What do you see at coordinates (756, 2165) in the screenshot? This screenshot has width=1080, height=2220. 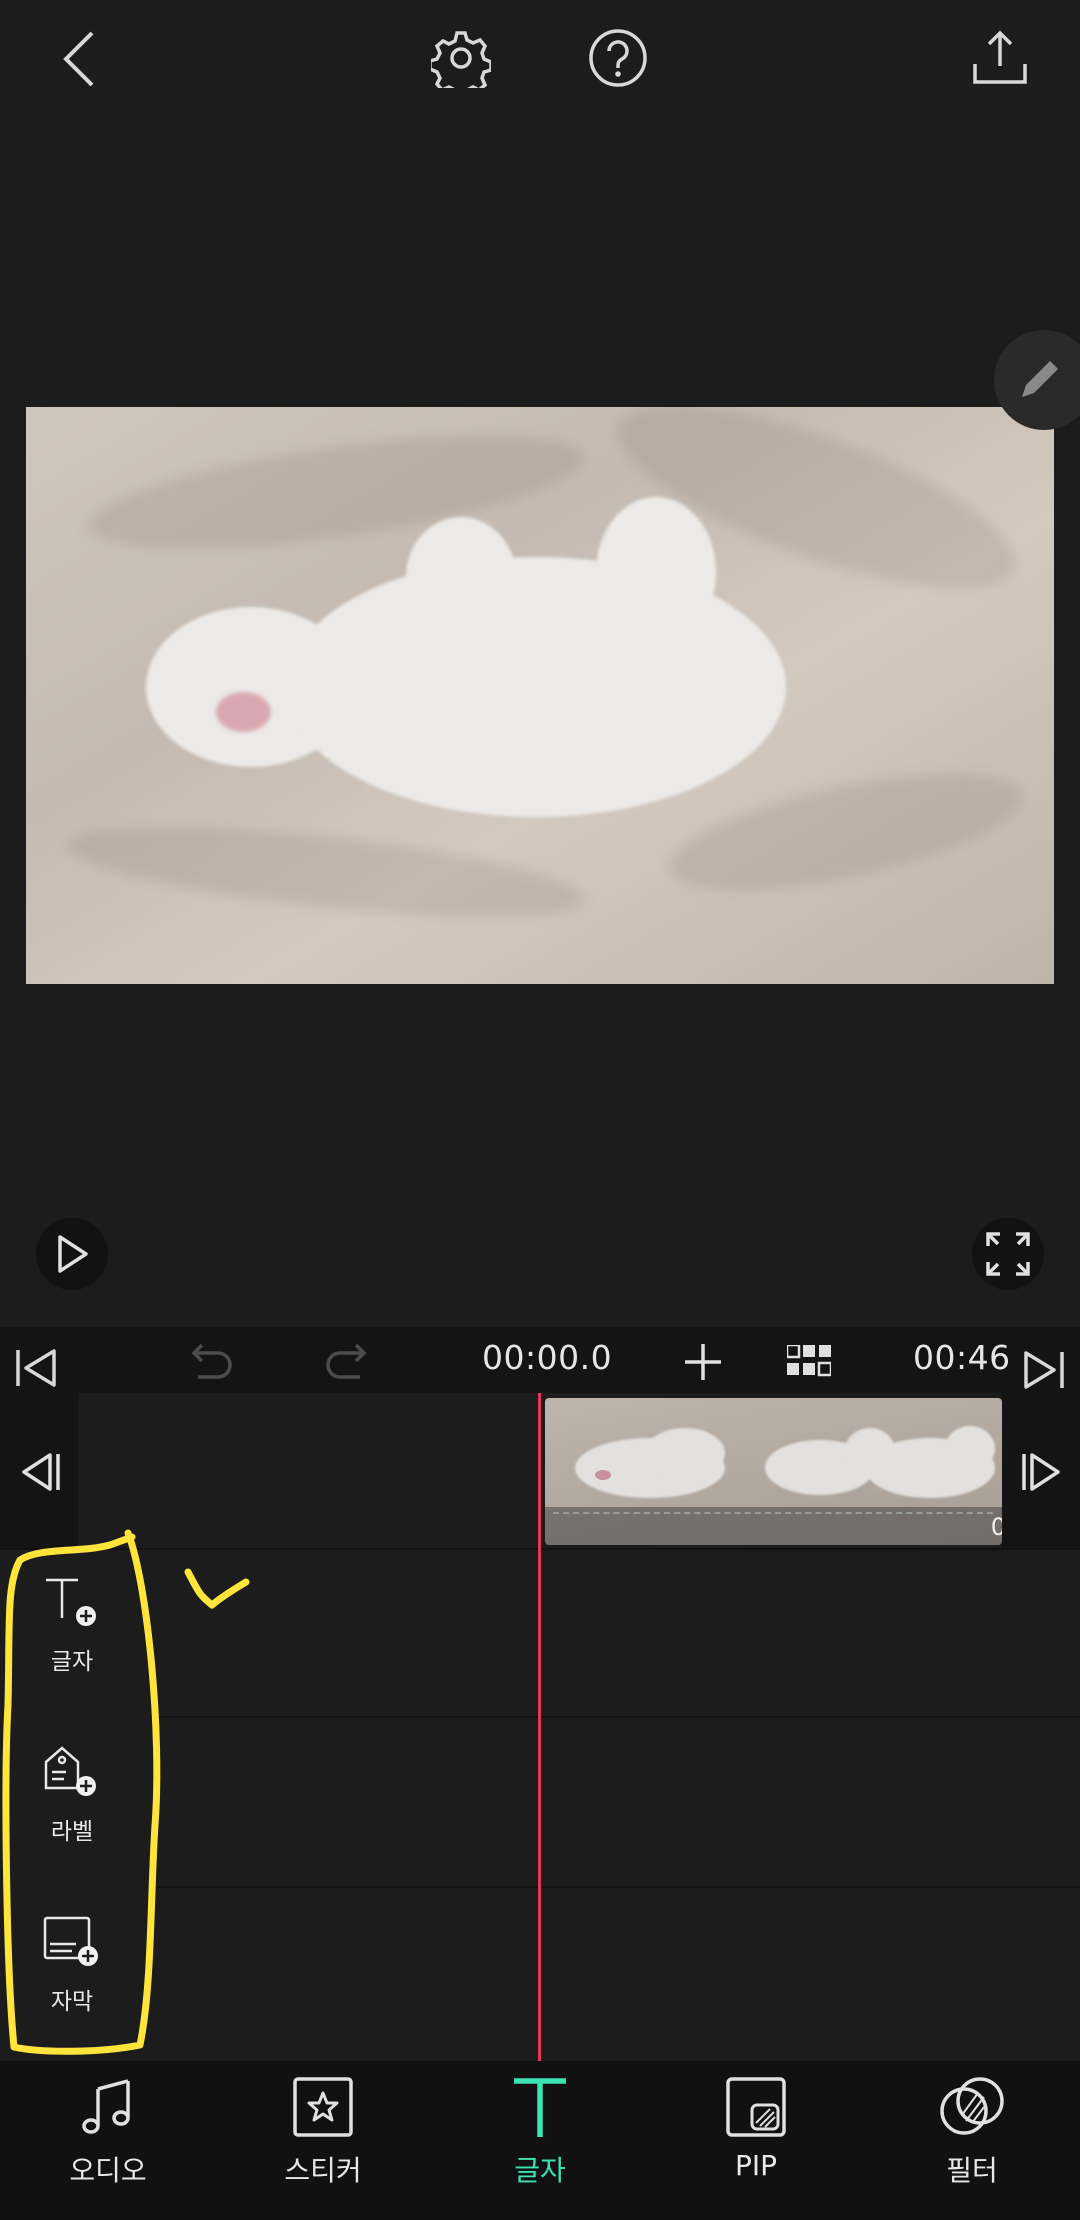 I see `nav-pip-label: PIP` at bounding box center [756, 2165].